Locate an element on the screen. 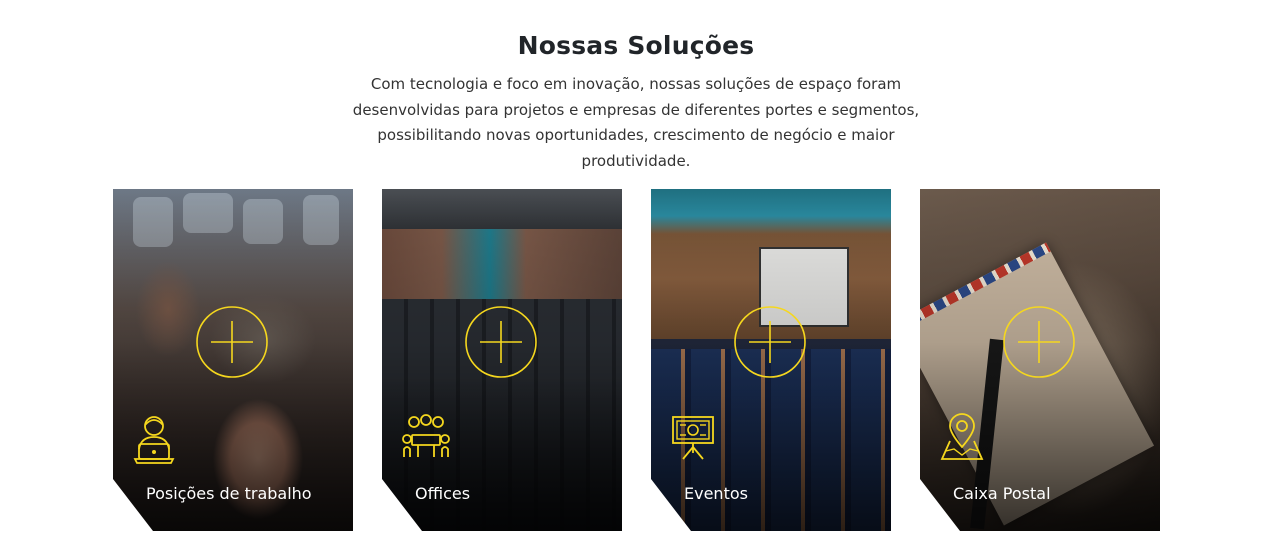 The height and width of the screenshot is (538, 1280). card-posicoes-de-trabalho: Posições de trabalho is located at coordinates (233, 360).